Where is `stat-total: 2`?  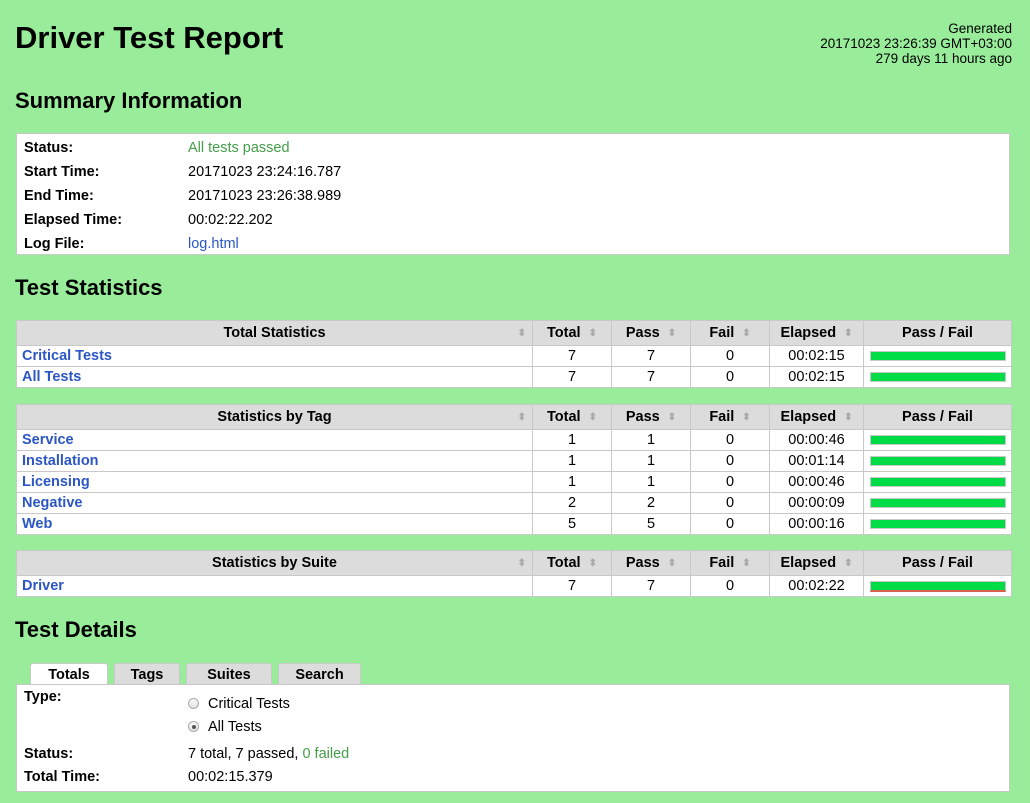
stat-total: 2 is located at coordinates (572, 503).